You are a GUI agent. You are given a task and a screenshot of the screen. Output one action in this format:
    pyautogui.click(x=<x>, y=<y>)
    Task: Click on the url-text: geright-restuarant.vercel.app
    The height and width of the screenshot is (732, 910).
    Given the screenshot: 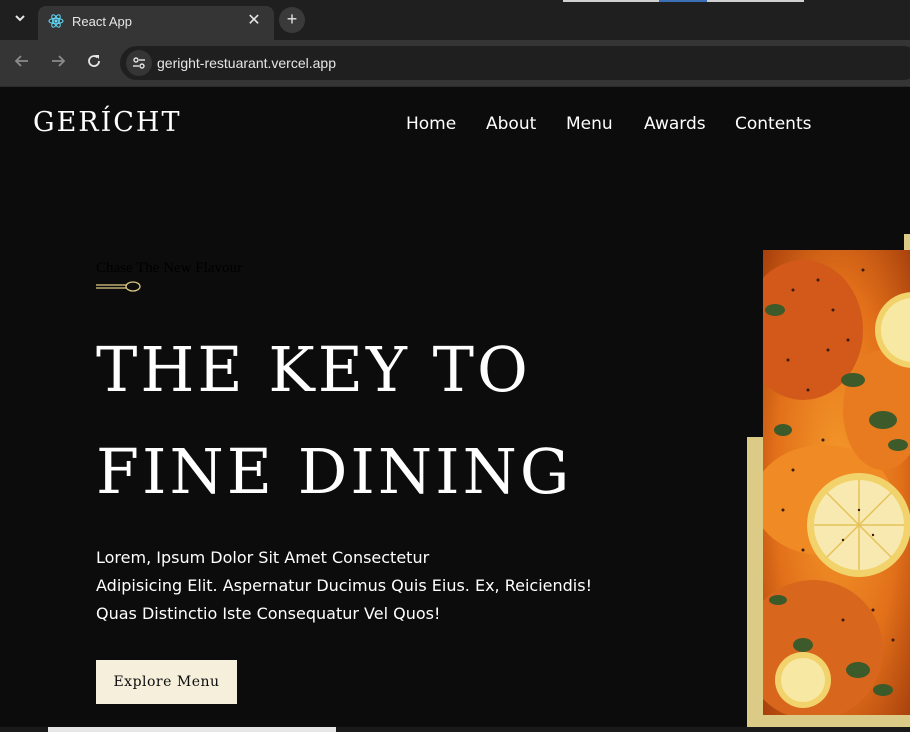 What is the action you would take?
    pyautogui.click(x=246, y=63)
    